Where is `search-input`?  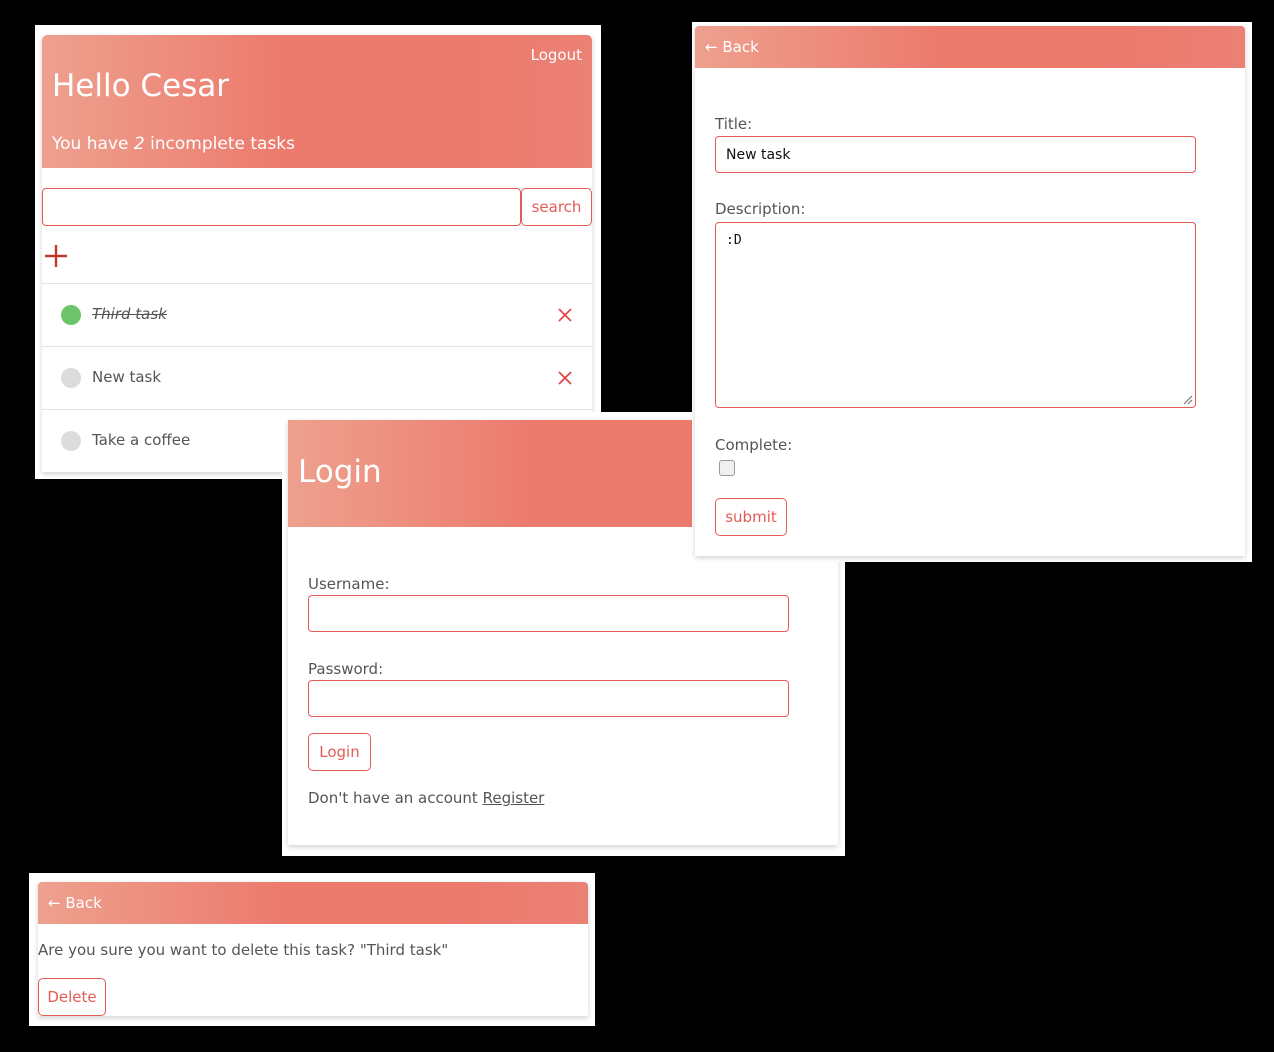
search-input is located at coordinates (281, 207).